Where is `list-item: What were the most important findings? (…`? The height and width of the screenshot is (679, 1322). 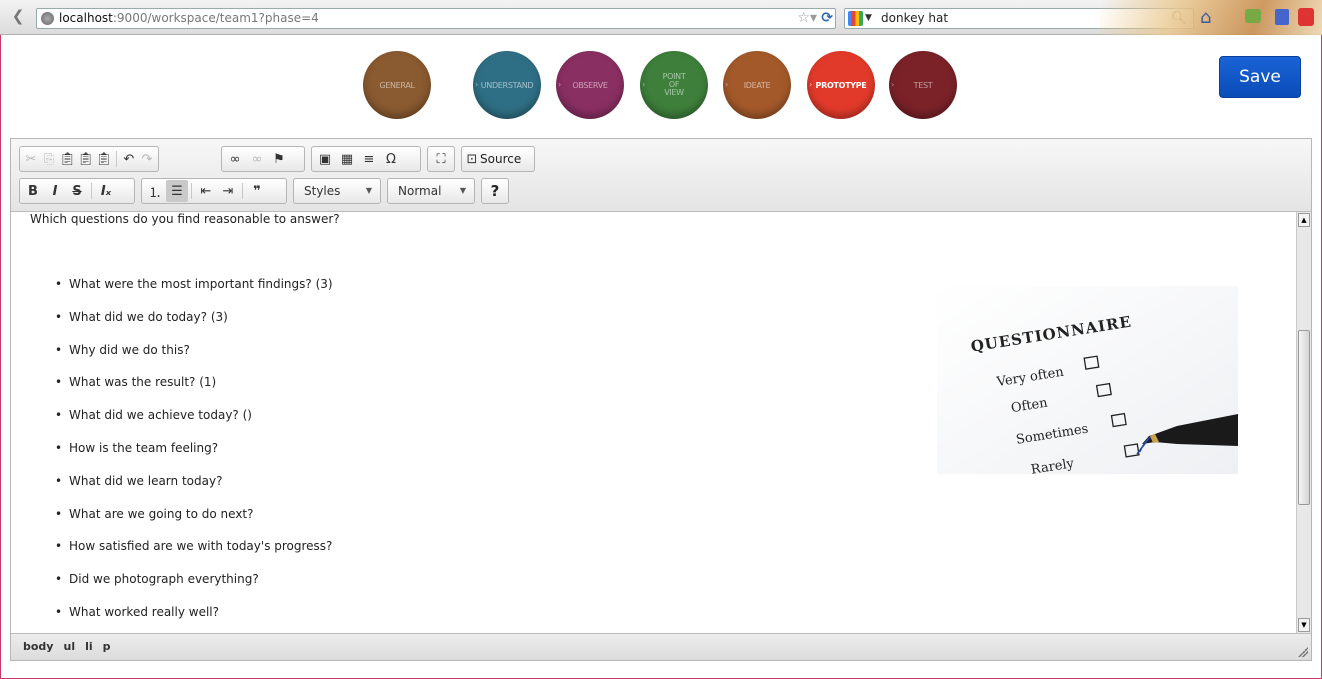
list-item: What were the most important findings? (… is located at coordinates (194, 292).